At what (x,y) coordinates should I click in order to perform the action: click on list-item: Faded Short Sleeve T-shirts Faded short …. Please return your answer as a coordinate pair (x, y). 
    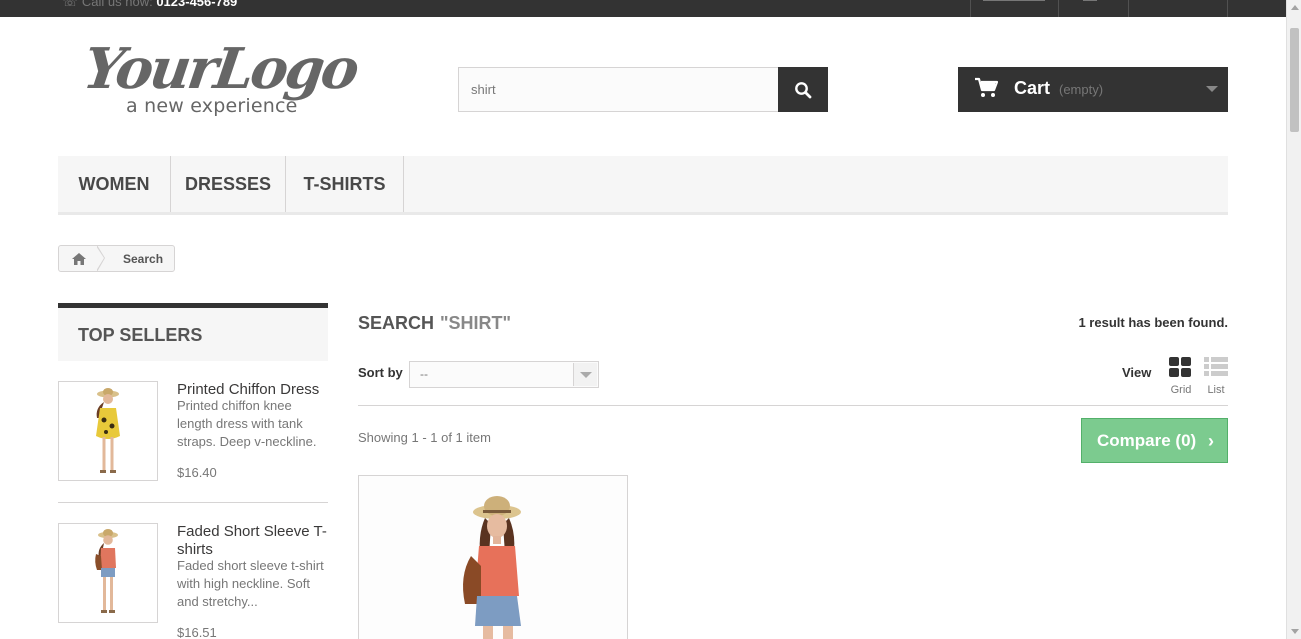
    Looking at the image, I should click on (193, 581).